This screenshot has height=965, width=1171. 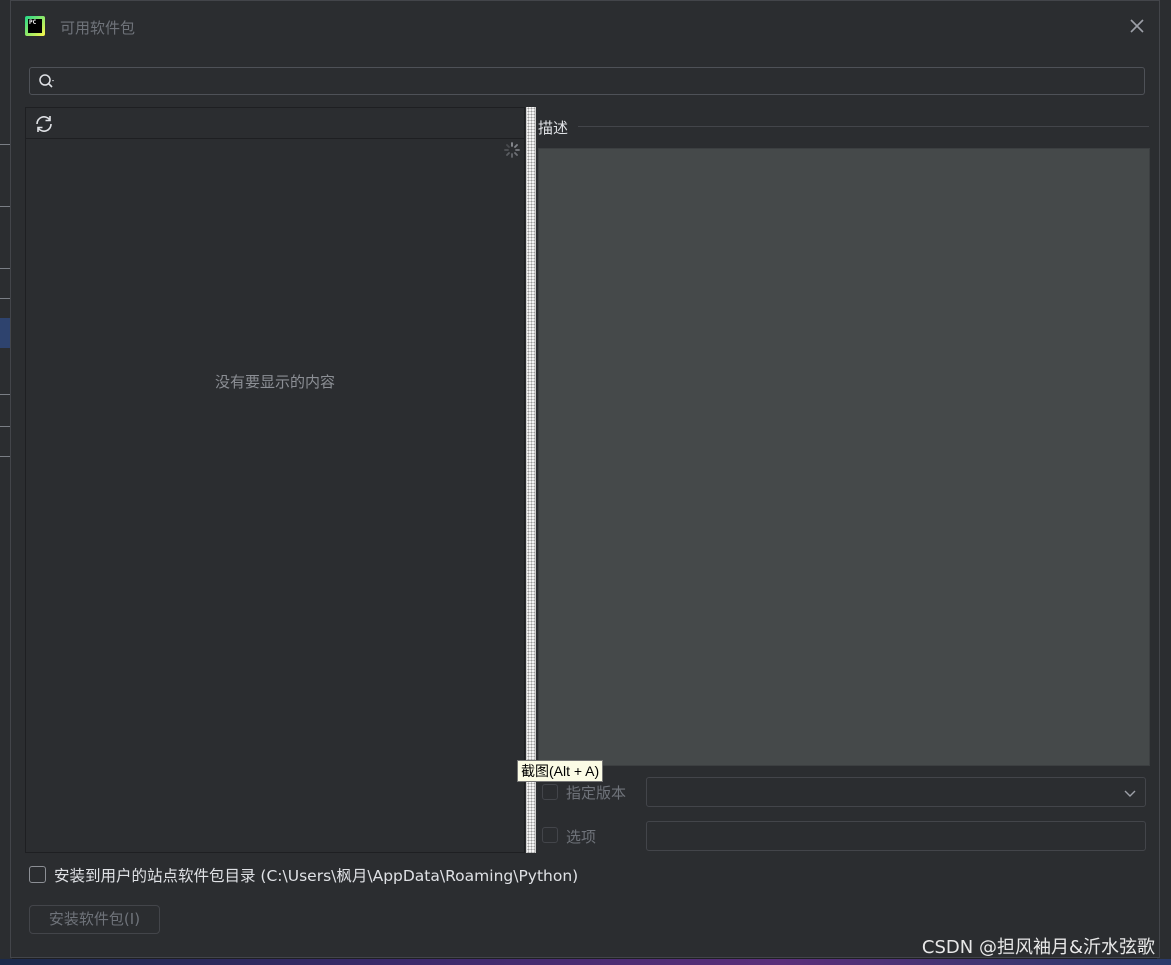 What do you see at coordinates (98, 28) in the screenshot?
I see `dialog-title: 可用软件包` at bounding box center [98, 28].